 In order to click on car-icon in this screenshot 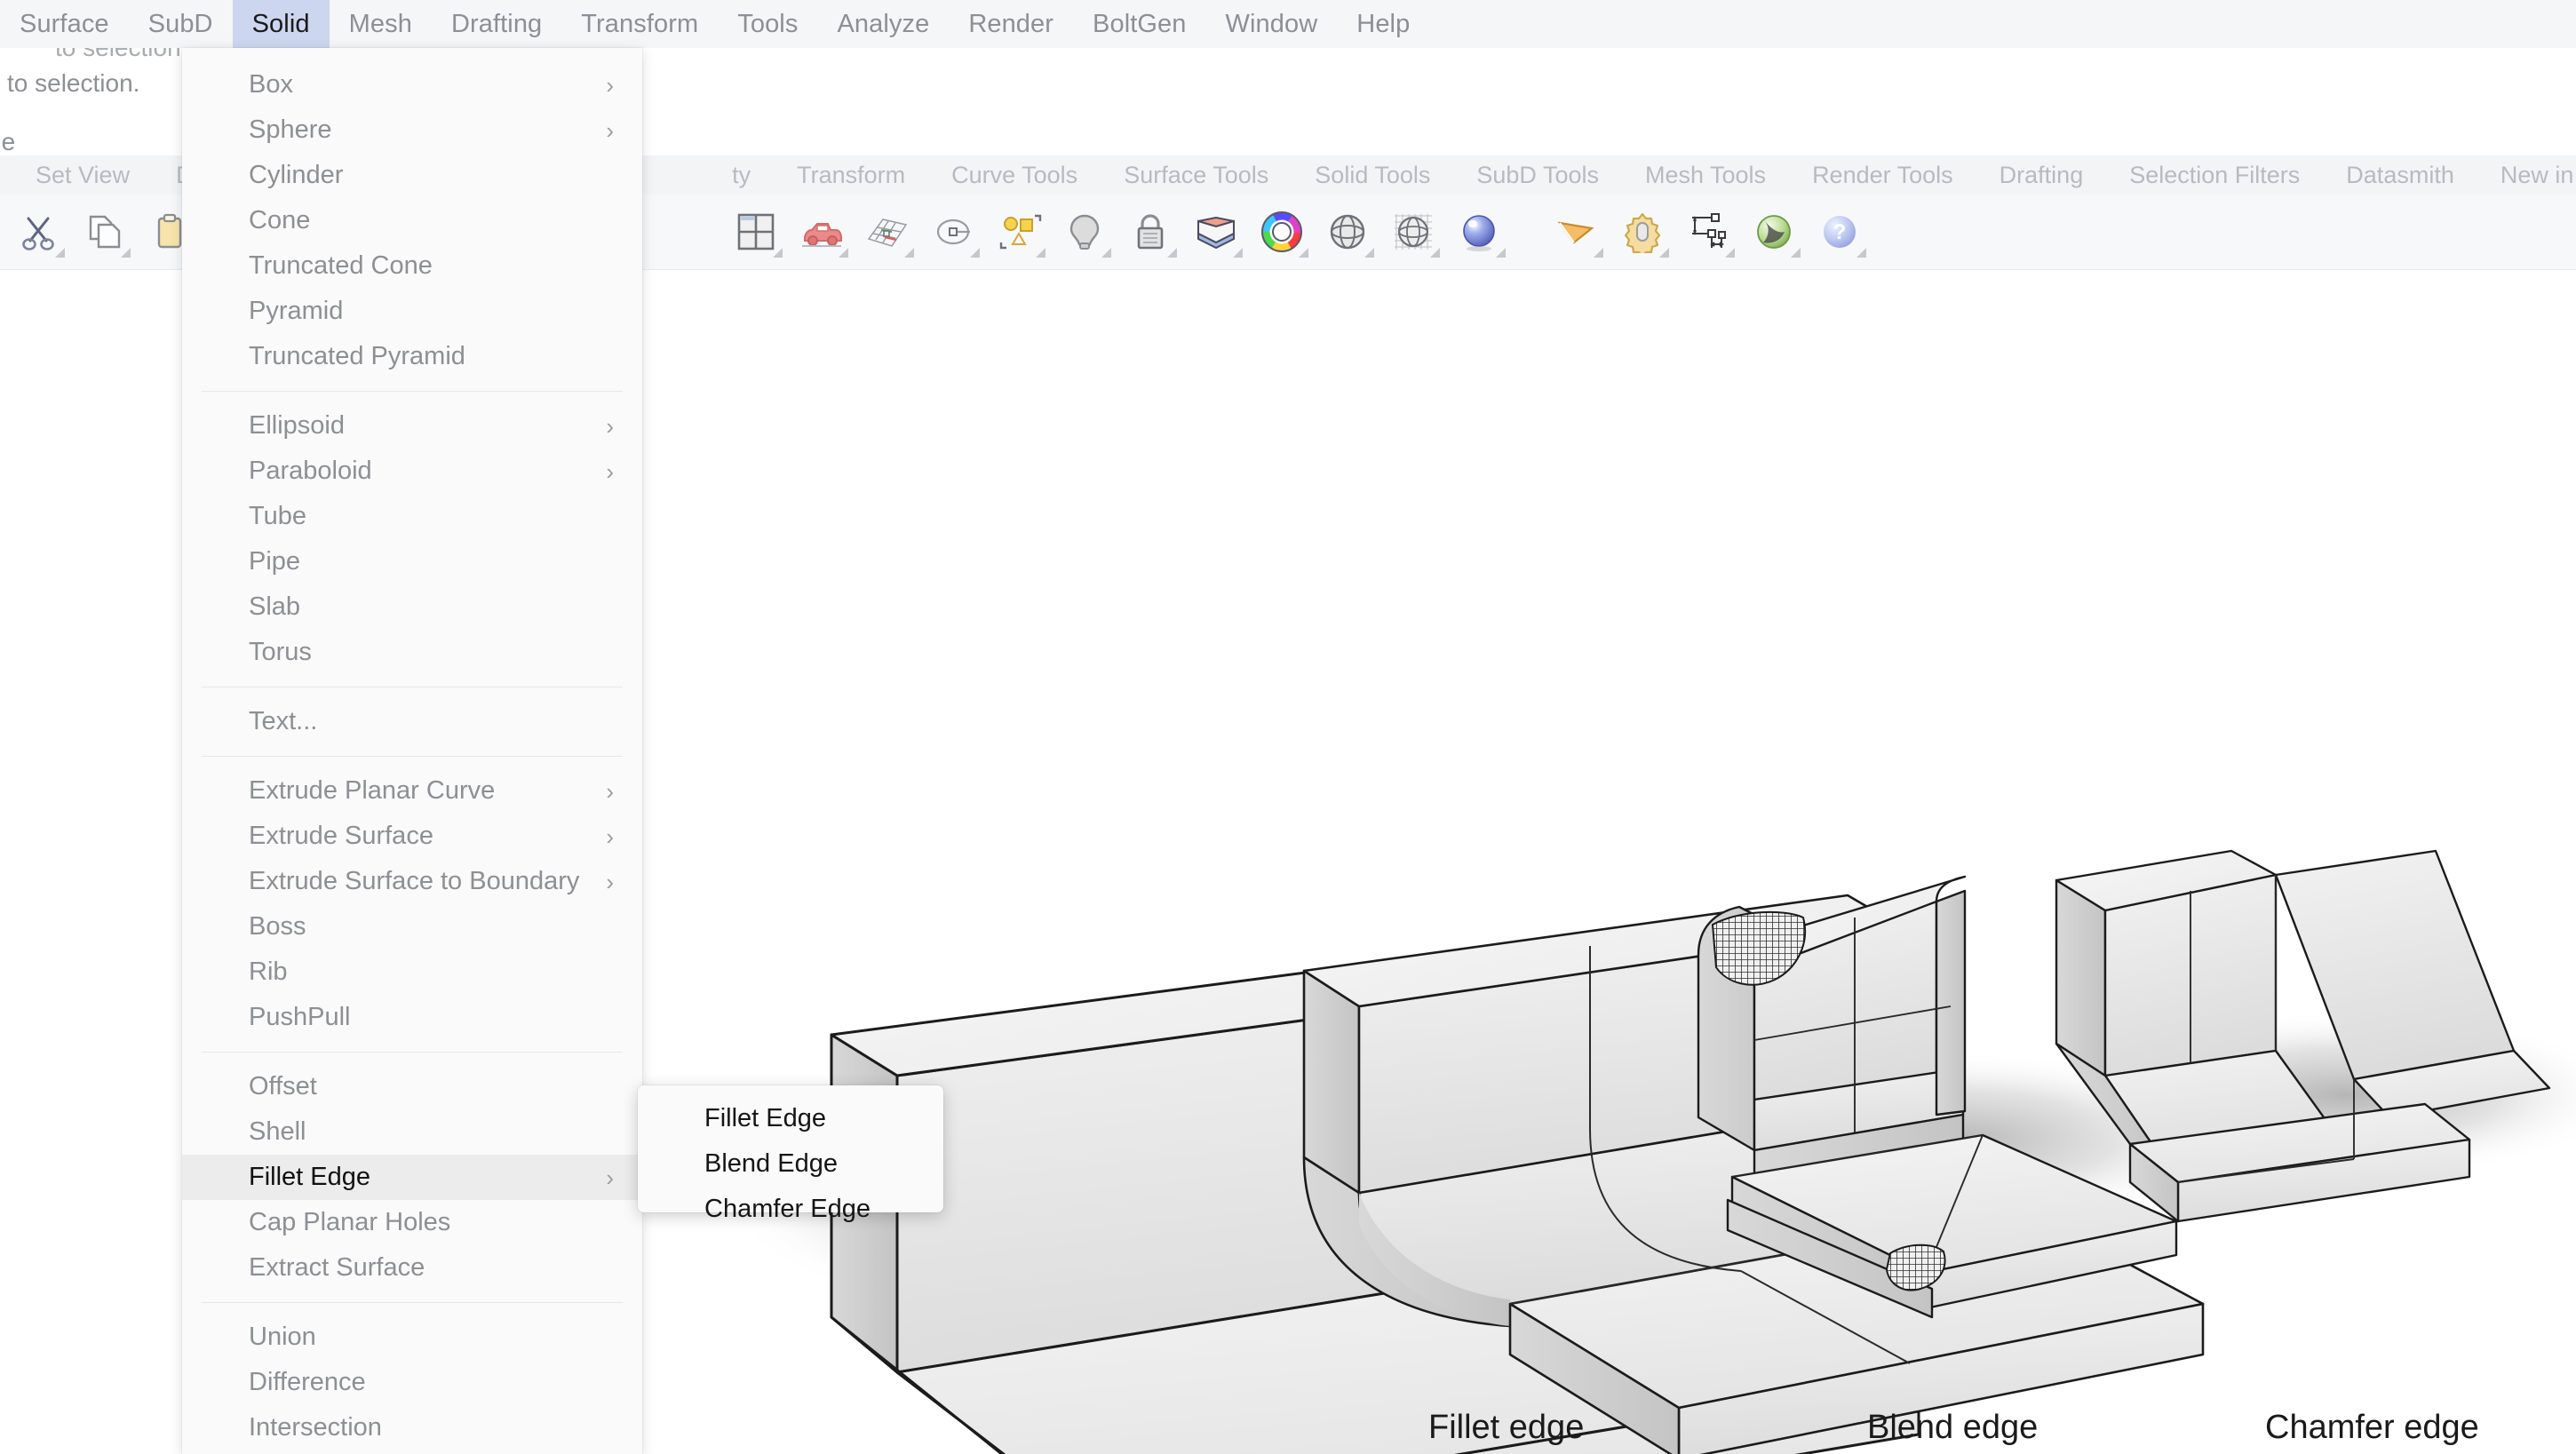, I will do `click(821, 232)`.